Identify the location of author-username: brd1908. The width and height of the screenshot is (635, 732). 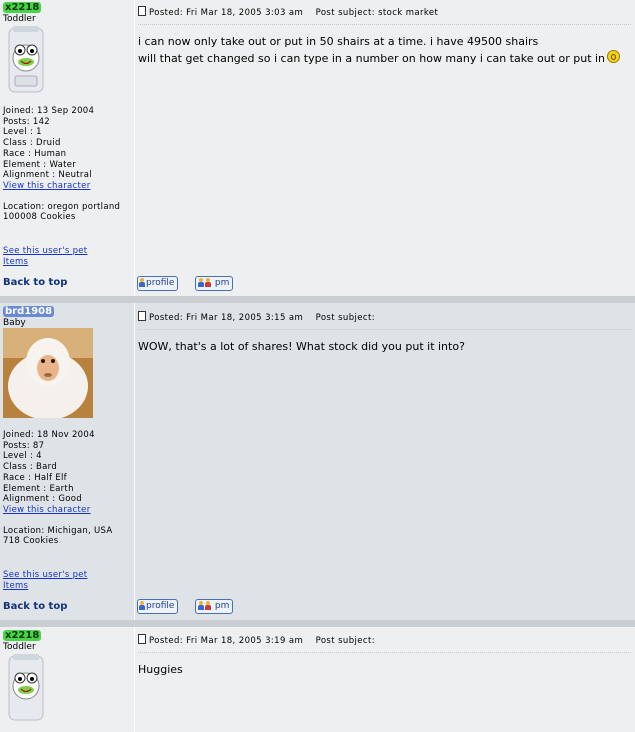
(29, 311).